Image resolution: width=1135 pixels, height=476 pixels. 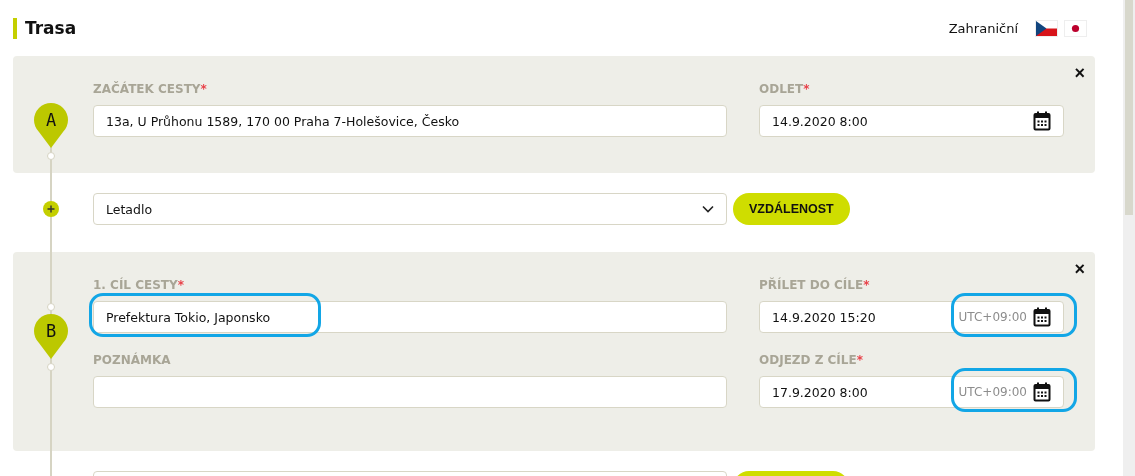 What do you see at coordinates (815, 286) in the screenshot?
I see `field-label: PŘÍLET DO CÍLE*` at bounding box center [815, 286].